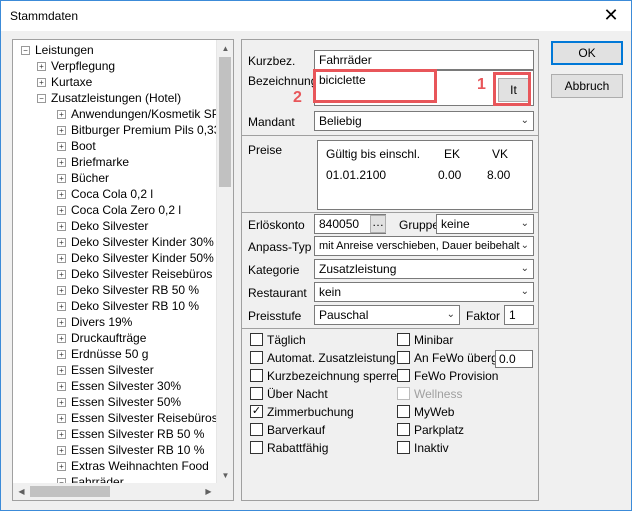 The image size is (632, 511). What do you see at coordinates (331, 358) in the screenshot?
I see `checkbox-label: Automat. Zusatzleistung` at bounding box center [331, 358].